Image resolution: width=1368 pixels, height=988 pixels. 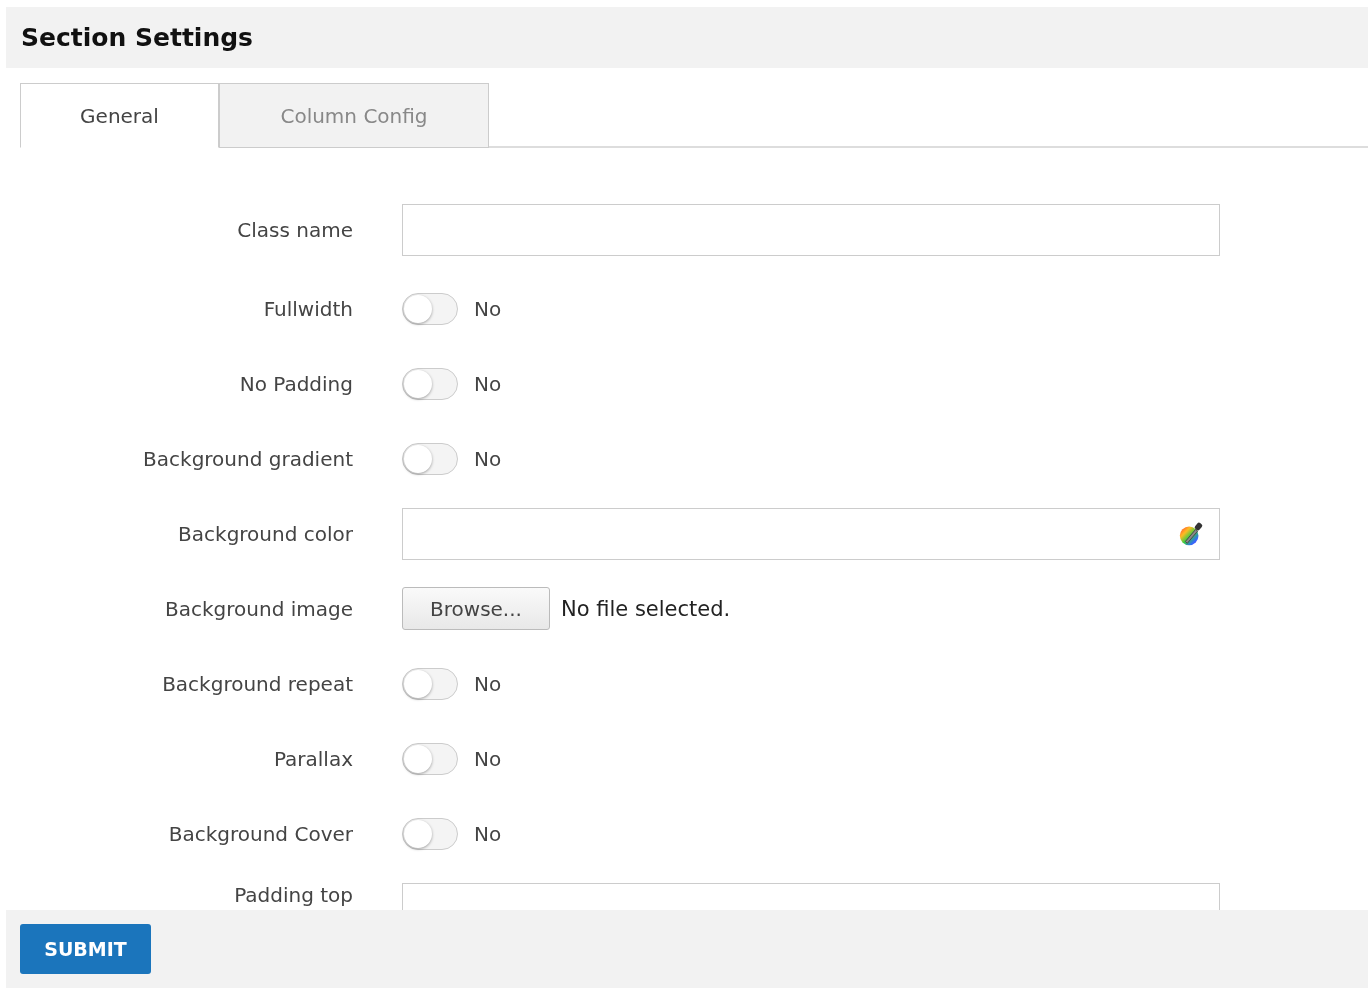 What do you see at coordinates (257, 683) in the screenshot?
I see `field-label: Background repeat` at bounding box center [257, 683].